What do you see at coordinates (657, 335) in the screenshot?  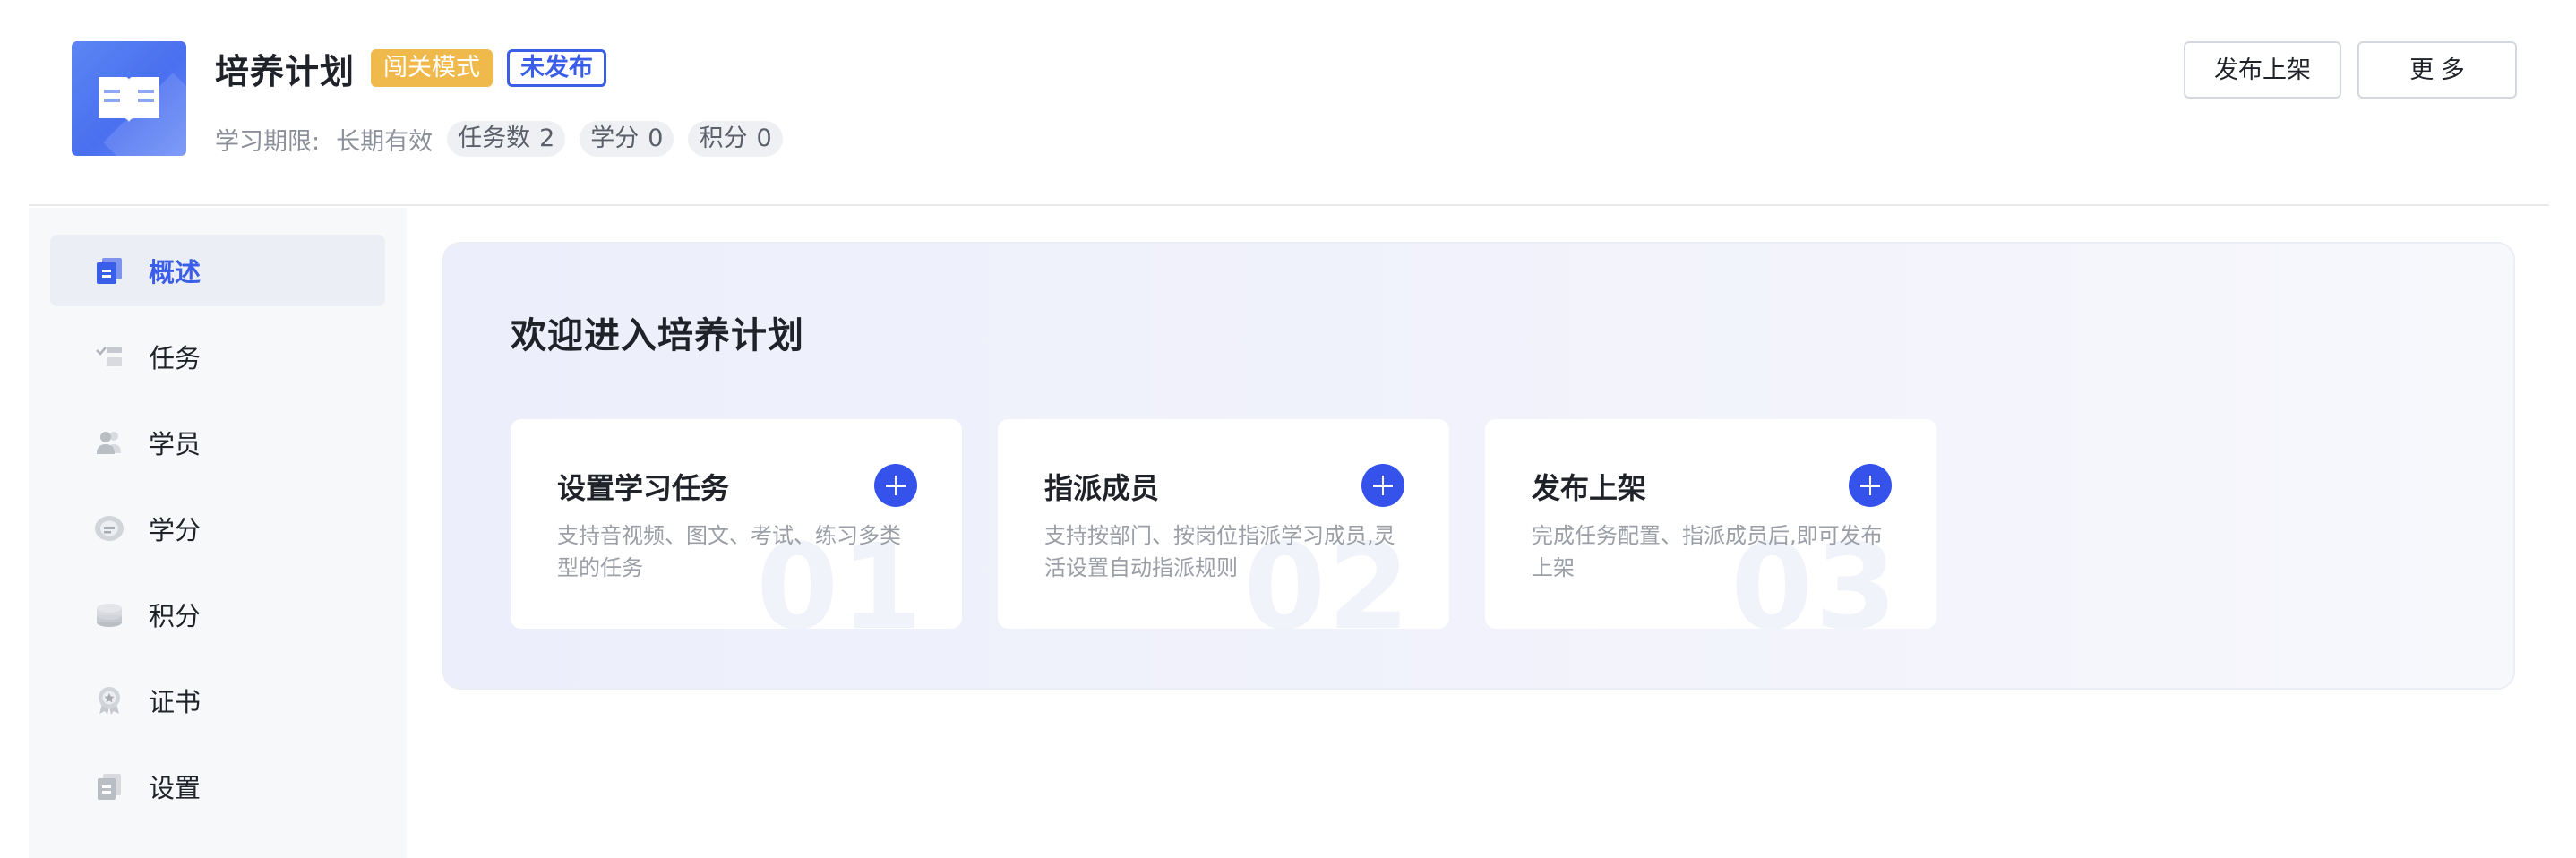 I see `welcome-title: 欢迎进入培养计划` at bounding box center [657, 335].